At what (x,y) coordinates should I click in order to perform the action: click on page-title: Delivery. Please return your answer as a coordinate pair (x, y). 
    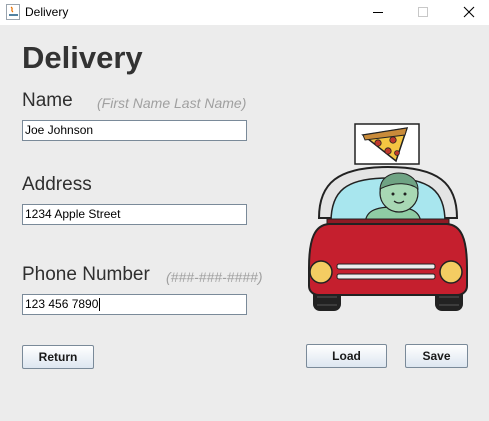
    Looking at the image, I should click on (82, 57).